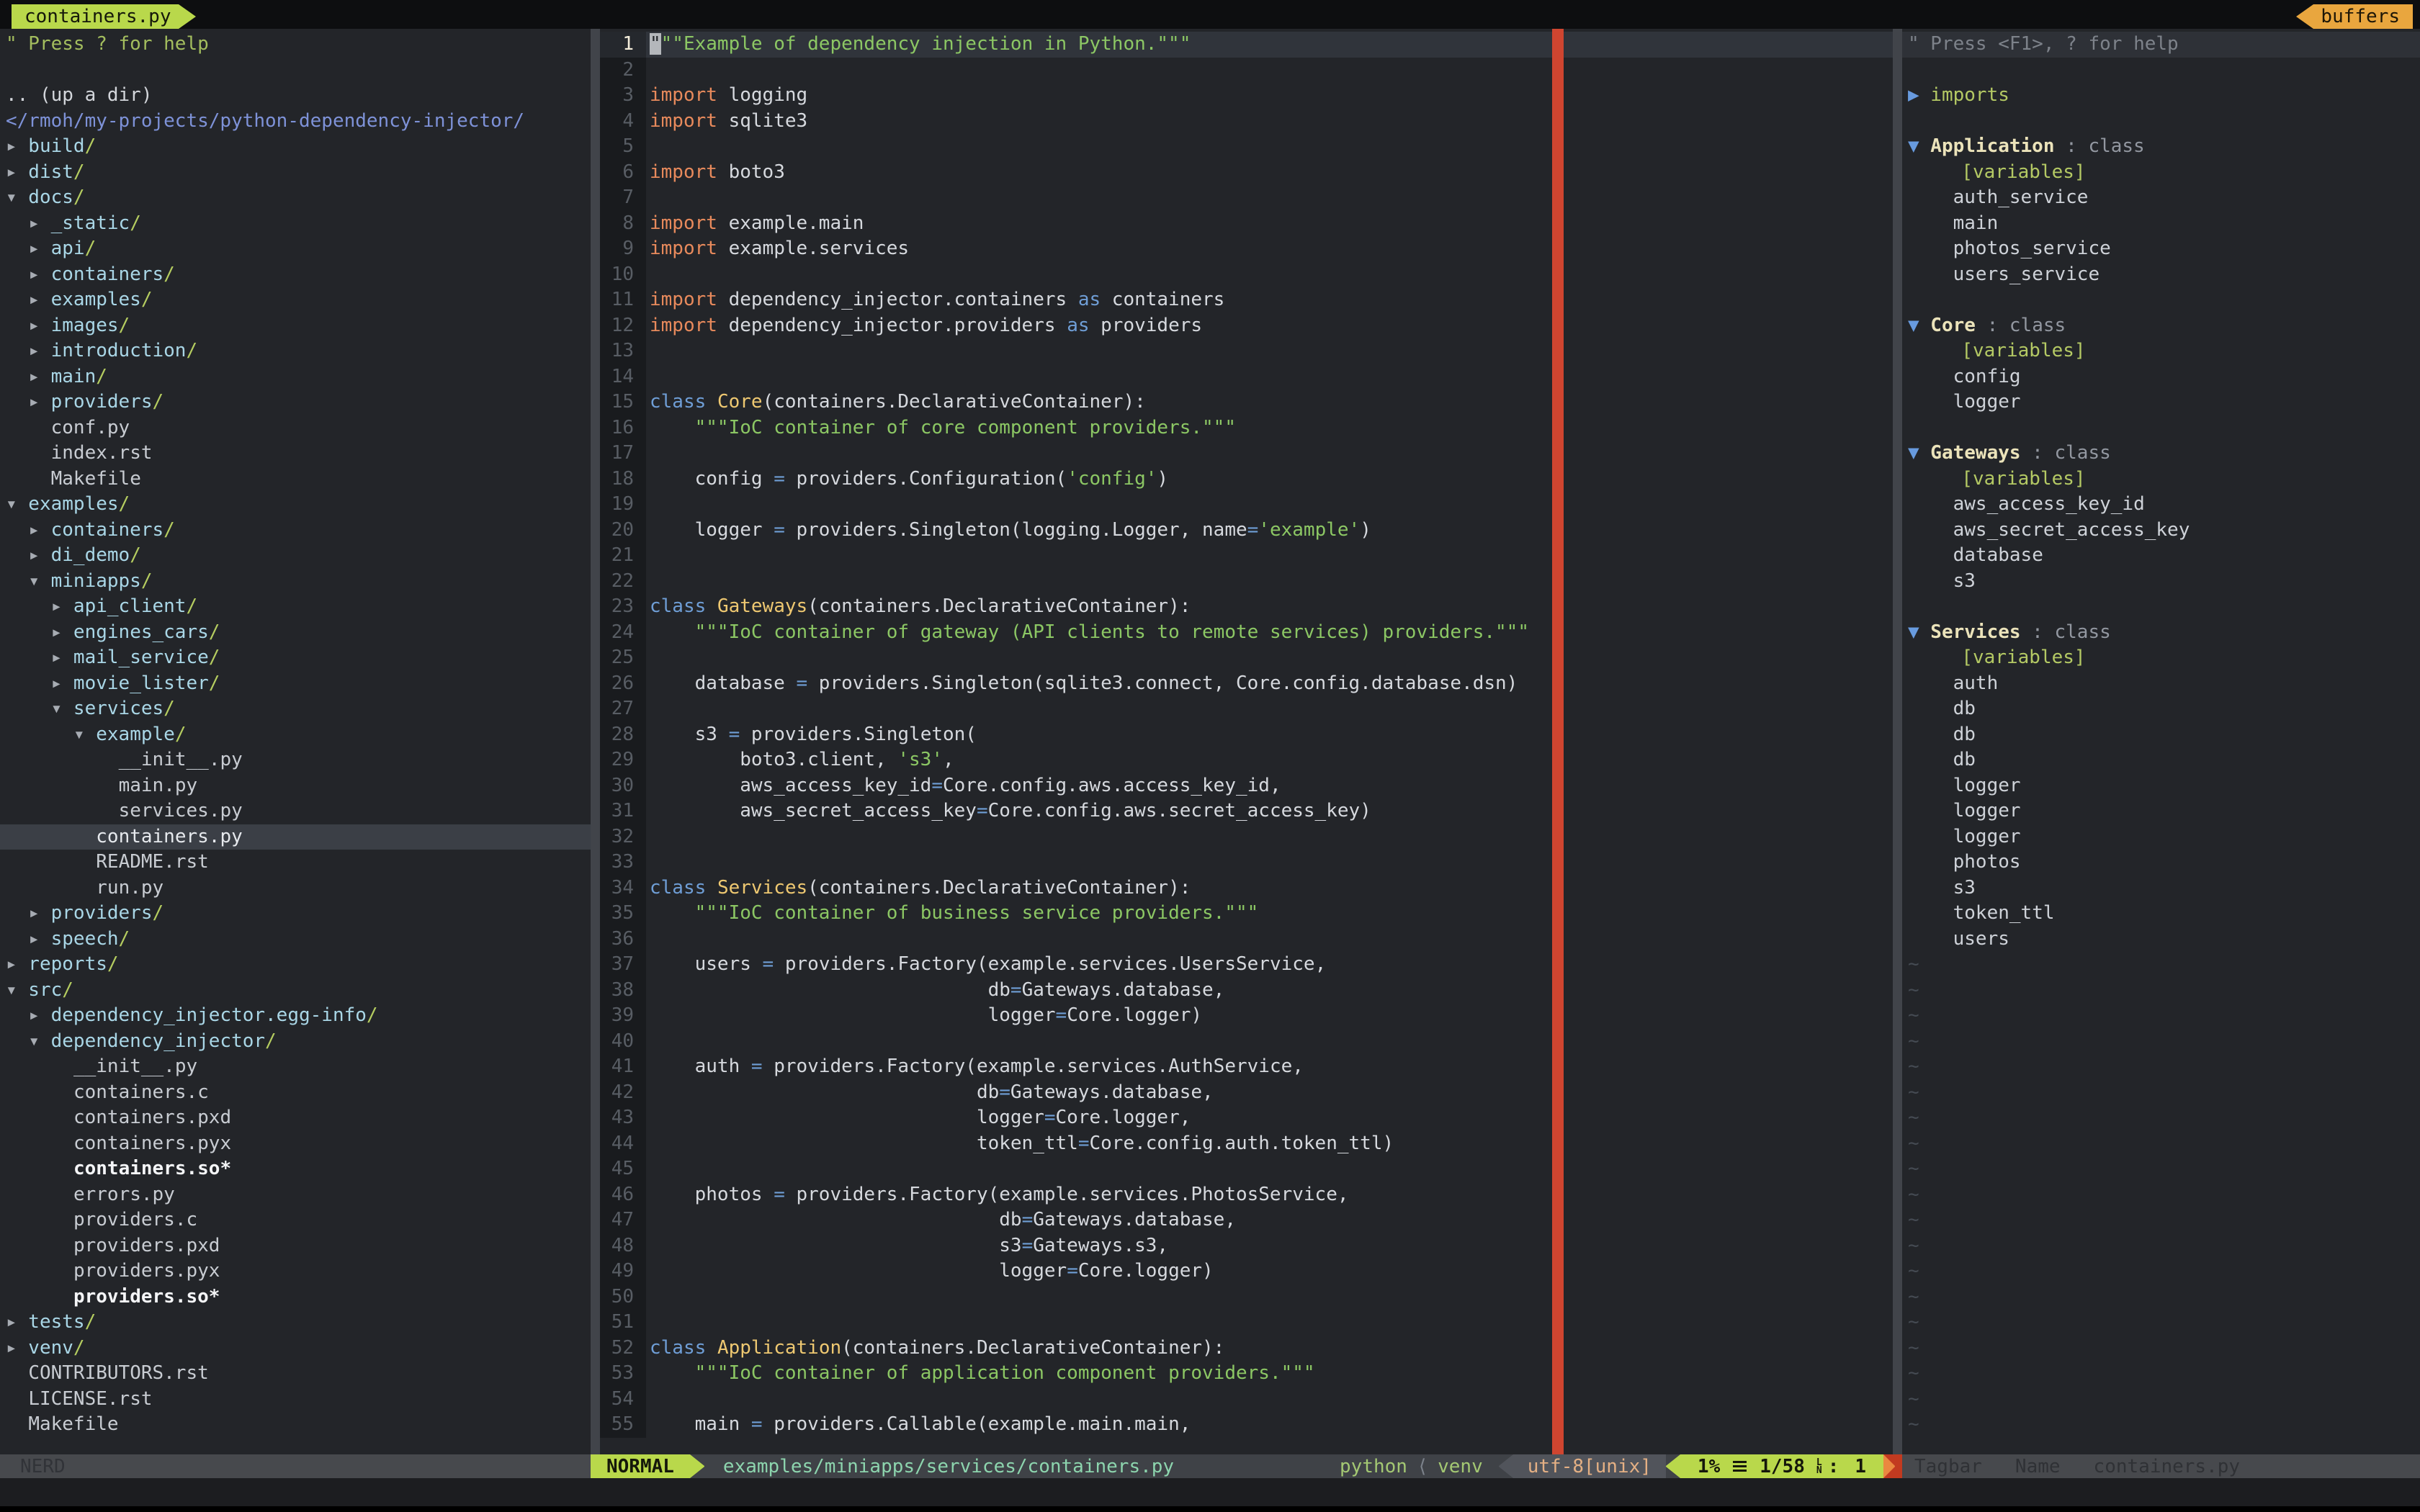 This screenshot has height=1512, width=2420. Describe the element at coordinates (2161, 505) in the screenshot. I see `tag-item: aws_access_key_id` at that location.